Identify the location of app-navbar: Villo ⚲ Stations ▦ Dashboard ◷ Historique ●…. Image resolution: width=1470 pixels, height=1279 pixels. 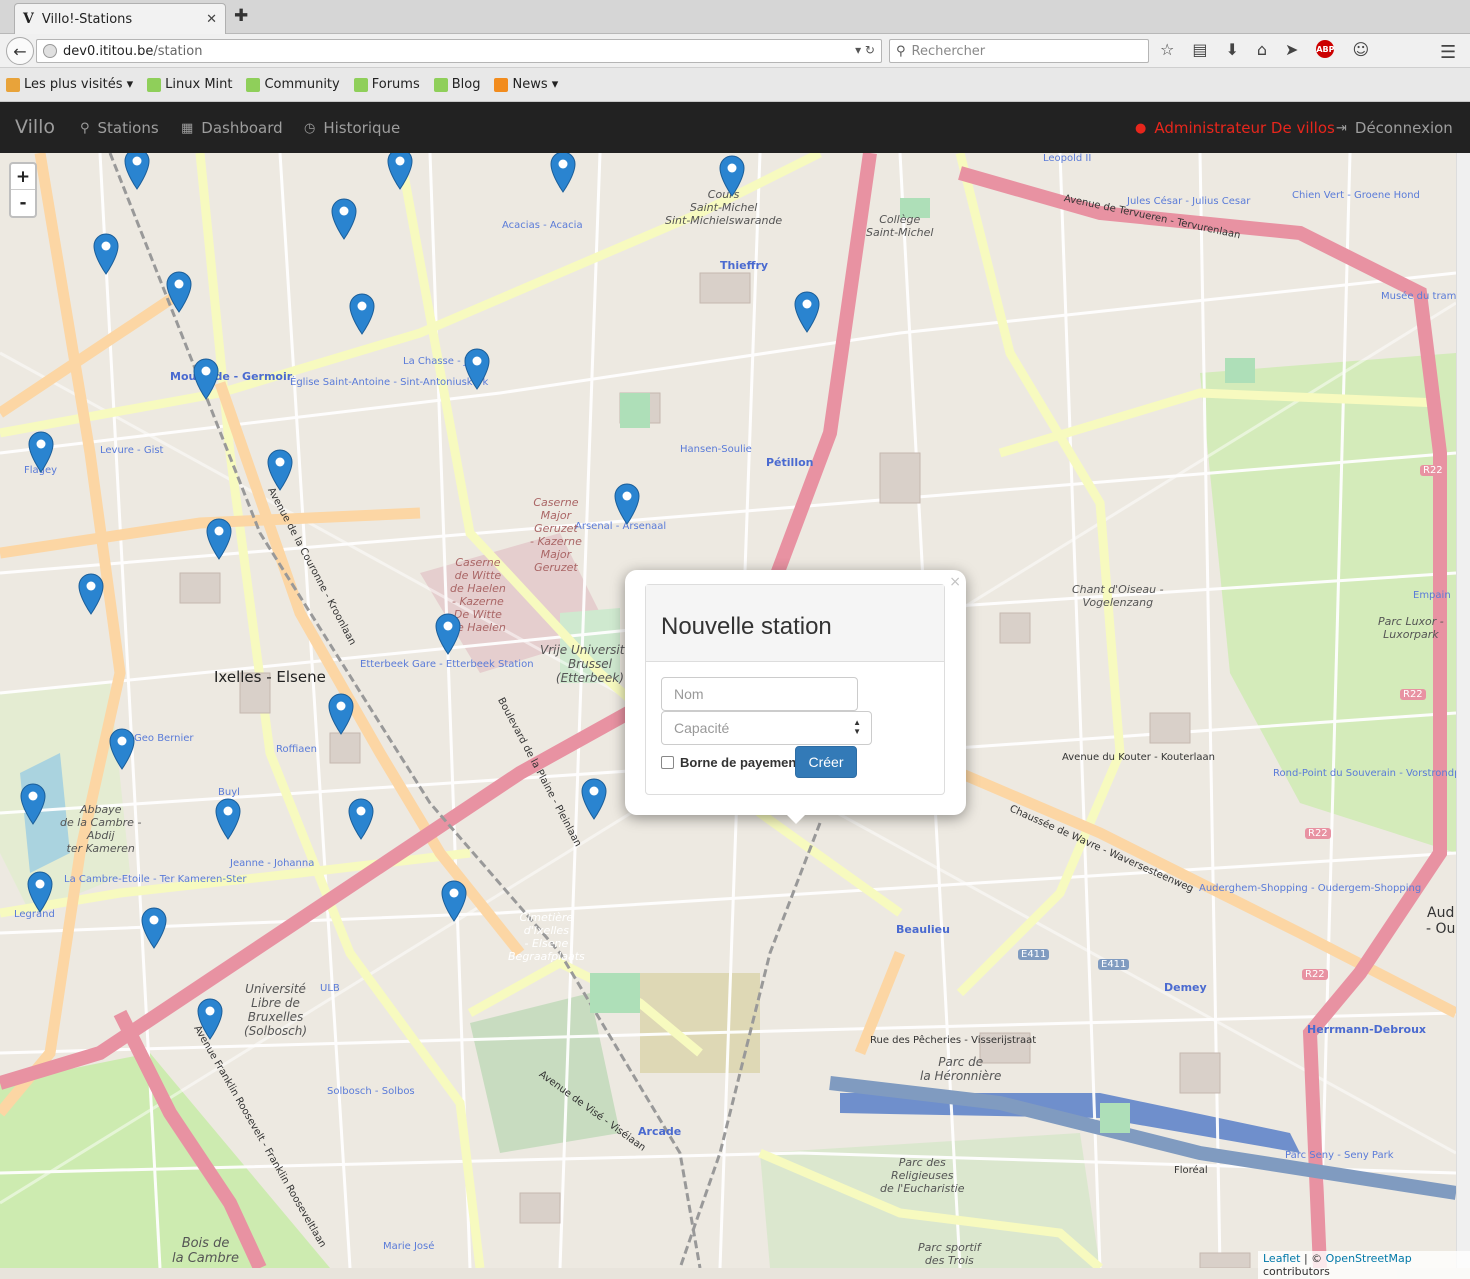
(735, 127).